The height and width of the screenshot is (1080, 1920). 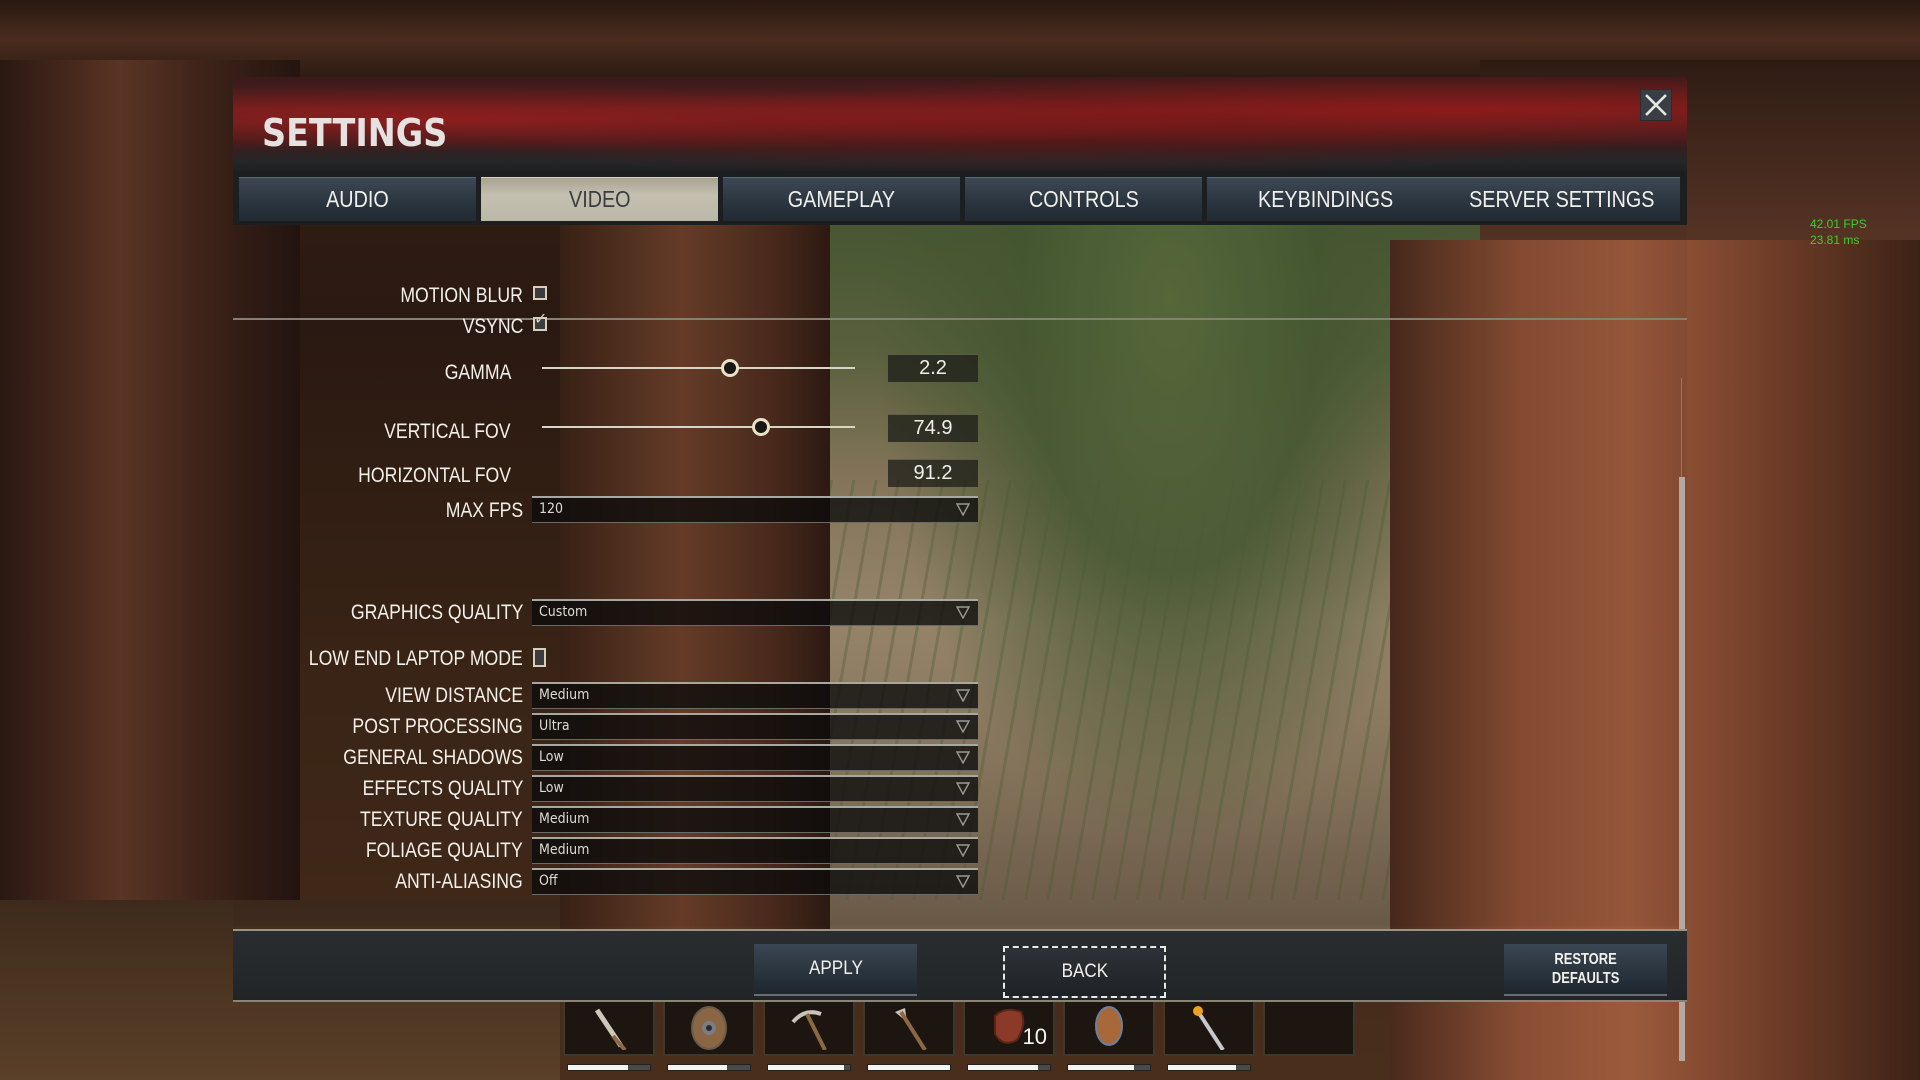 I want to click on quality-setting-label: VIEW DISTANCE, so click(x=454, y=695).